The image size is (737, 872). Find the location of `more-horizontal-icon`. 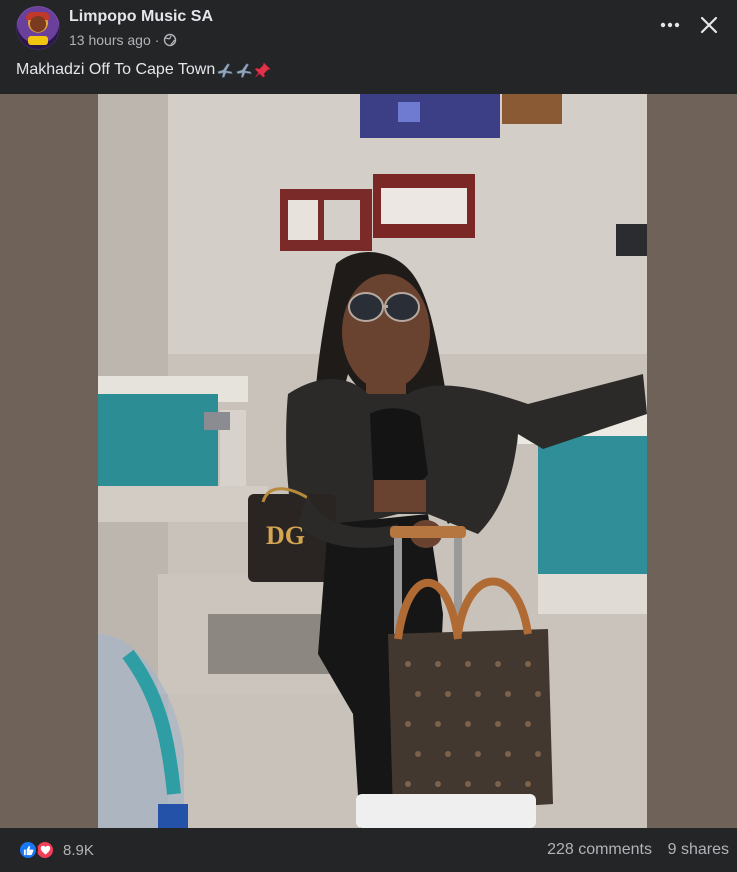

more-horizontal-icon is located at coordinates (670, 25).